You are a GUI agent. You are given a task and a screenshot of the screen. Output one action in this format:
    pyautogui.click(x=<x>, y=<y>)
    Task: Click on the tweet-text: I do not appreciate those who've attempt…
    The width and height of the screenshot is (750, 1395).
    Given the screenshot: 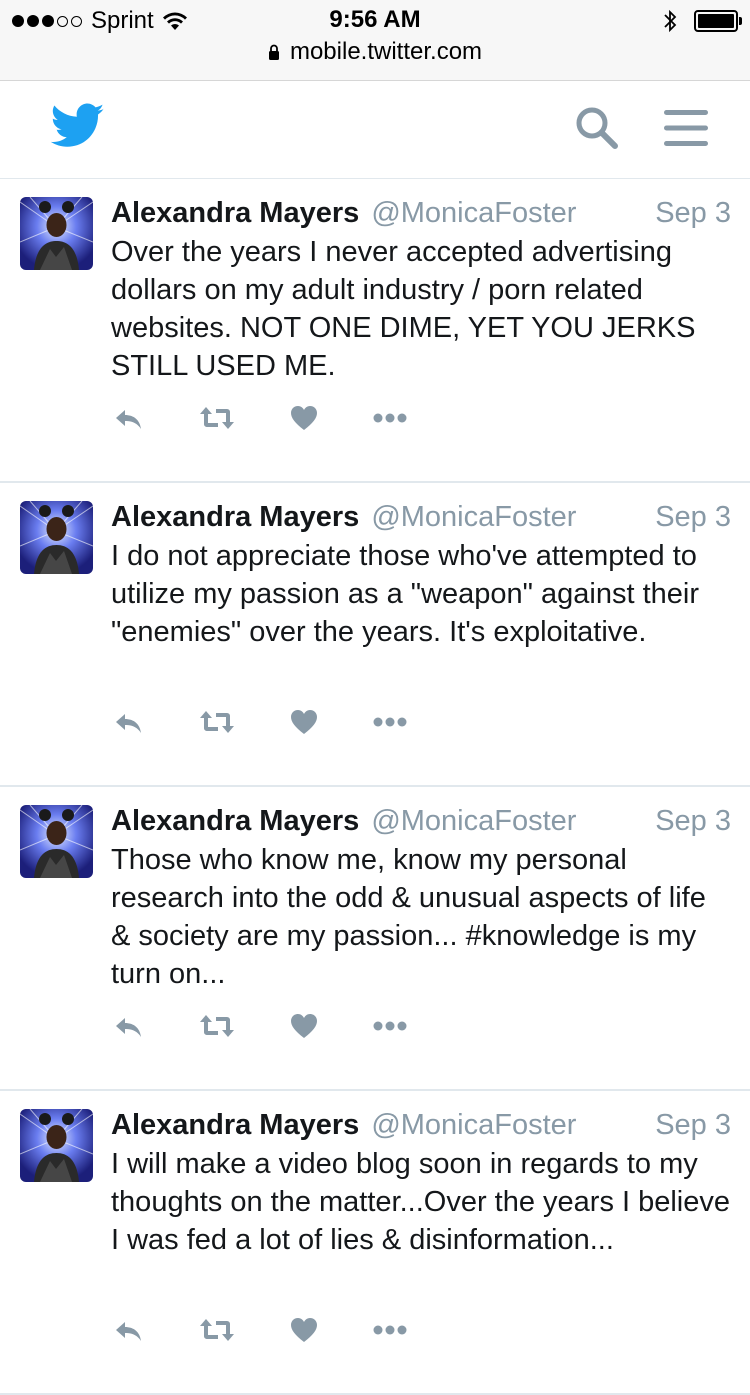 What is the action you would take?
    pyautogui.click(x=405, y=594)
    